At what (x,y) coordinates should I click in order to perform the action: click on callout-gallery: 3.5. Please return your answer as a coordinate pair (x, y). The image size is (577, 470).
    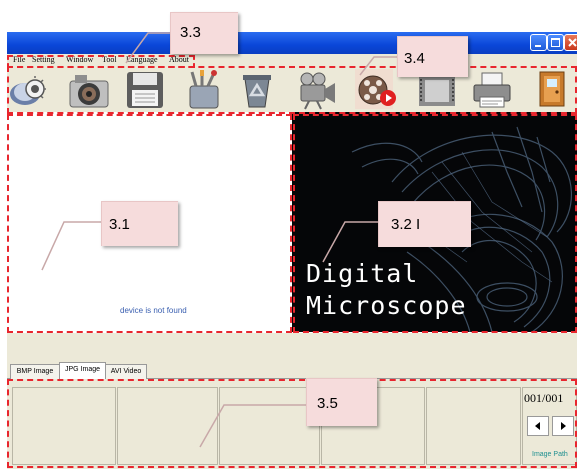
    Looking at the image, I should click on (341, 402).